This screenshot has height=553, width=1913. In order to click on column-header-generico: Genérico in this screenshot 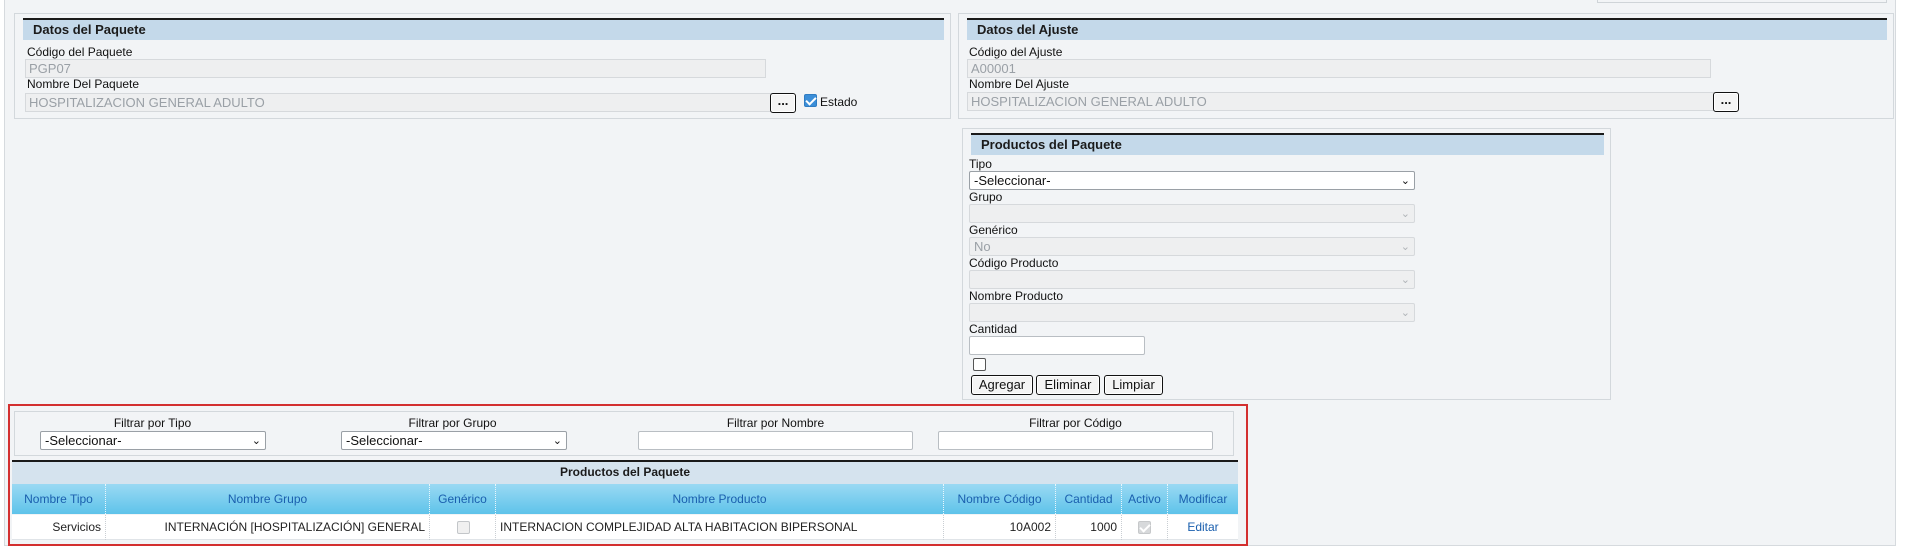, I will do `click(463, 499)`.